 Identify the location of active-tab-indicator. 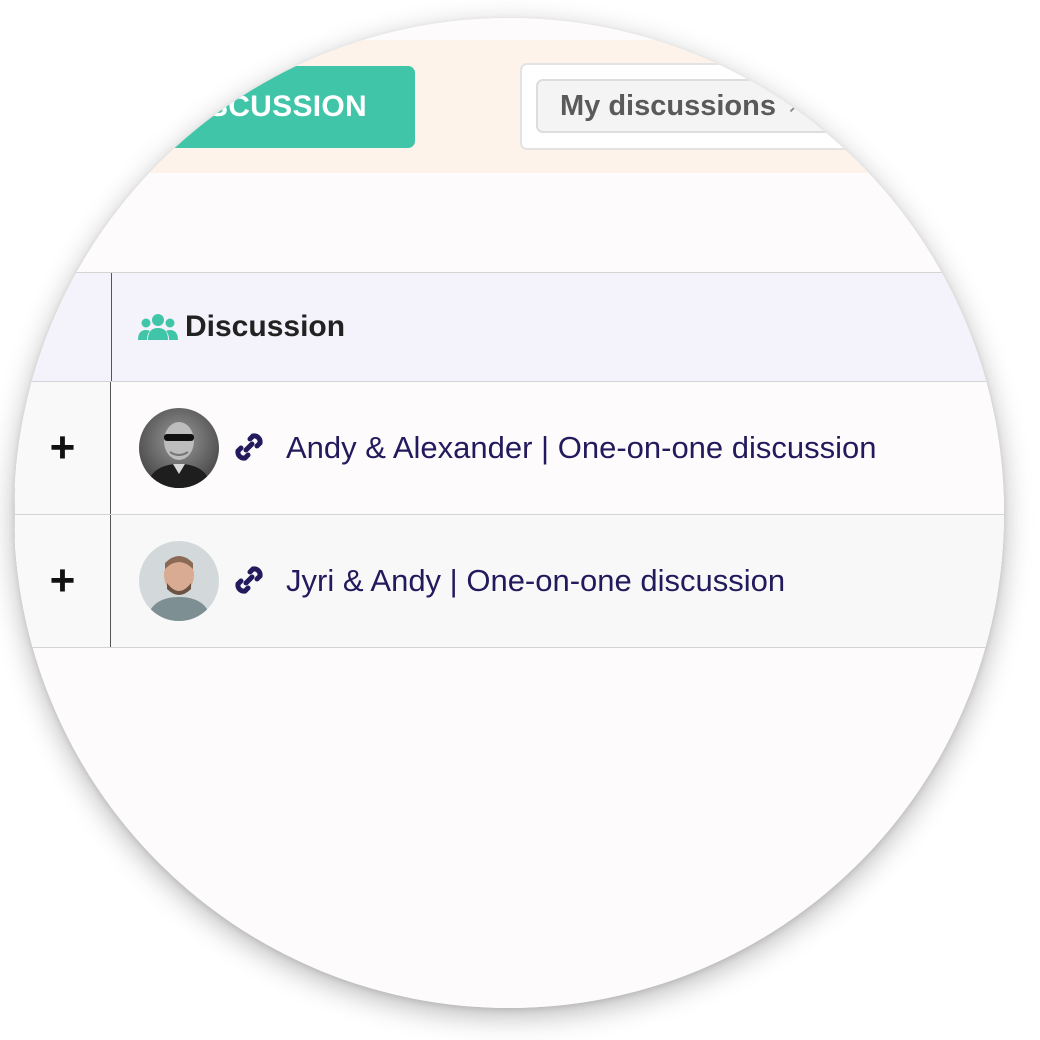
(74, 245).